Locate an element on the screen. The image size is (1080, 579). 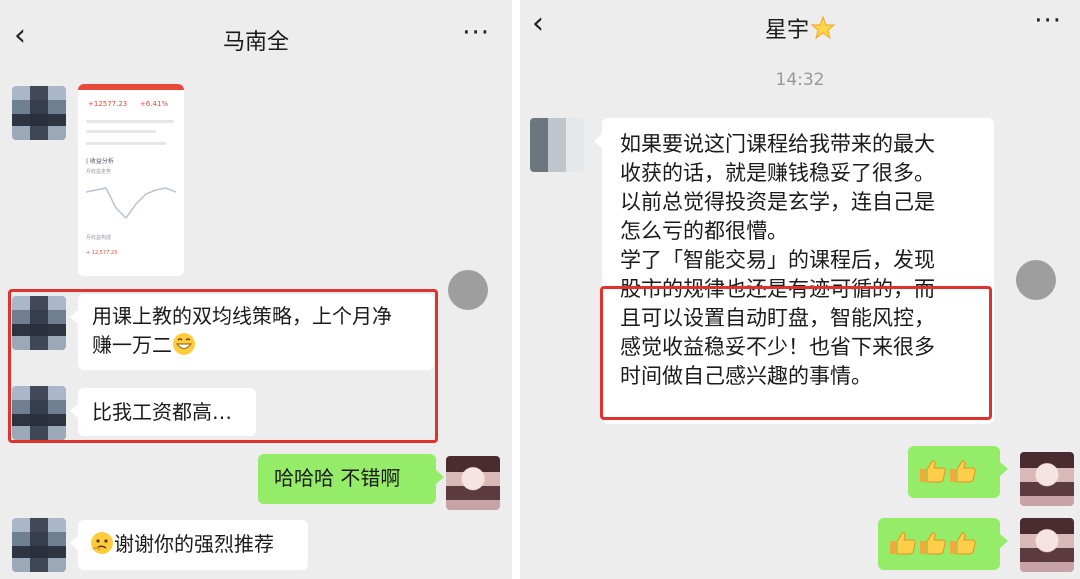
card-value-right: +6.41% is located at coordinates (154, 104).